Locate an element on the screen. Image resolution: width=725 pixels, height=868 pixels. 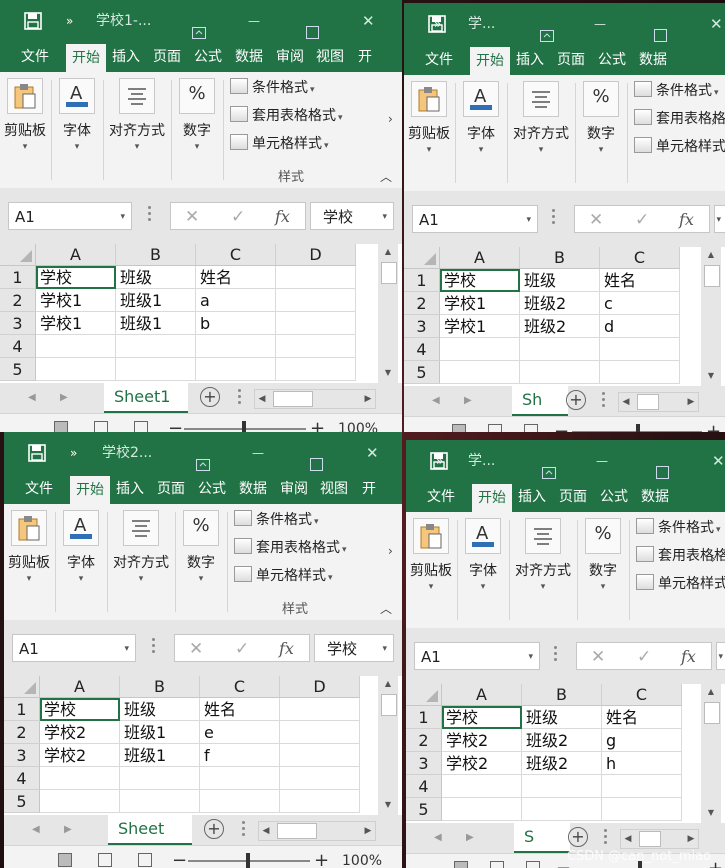
tab-4: 页面 is located at coordinates (167, 57).